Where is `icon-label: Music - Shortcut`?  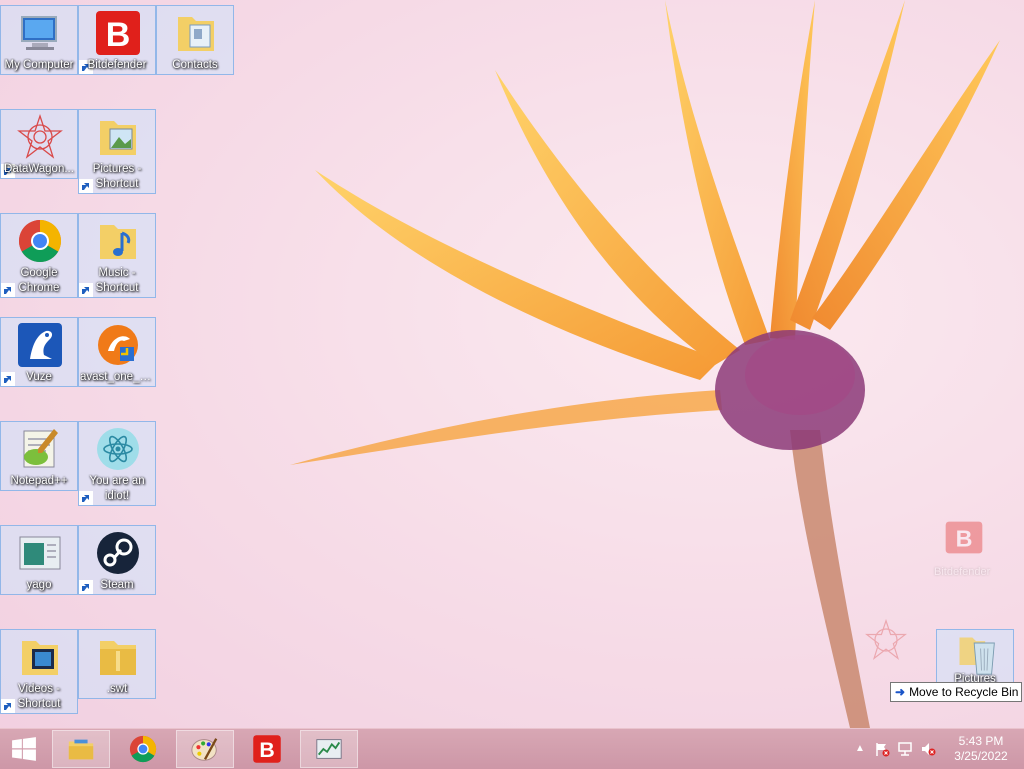 icon-label: Music - Shortcut is located at coordinates (117, 280).